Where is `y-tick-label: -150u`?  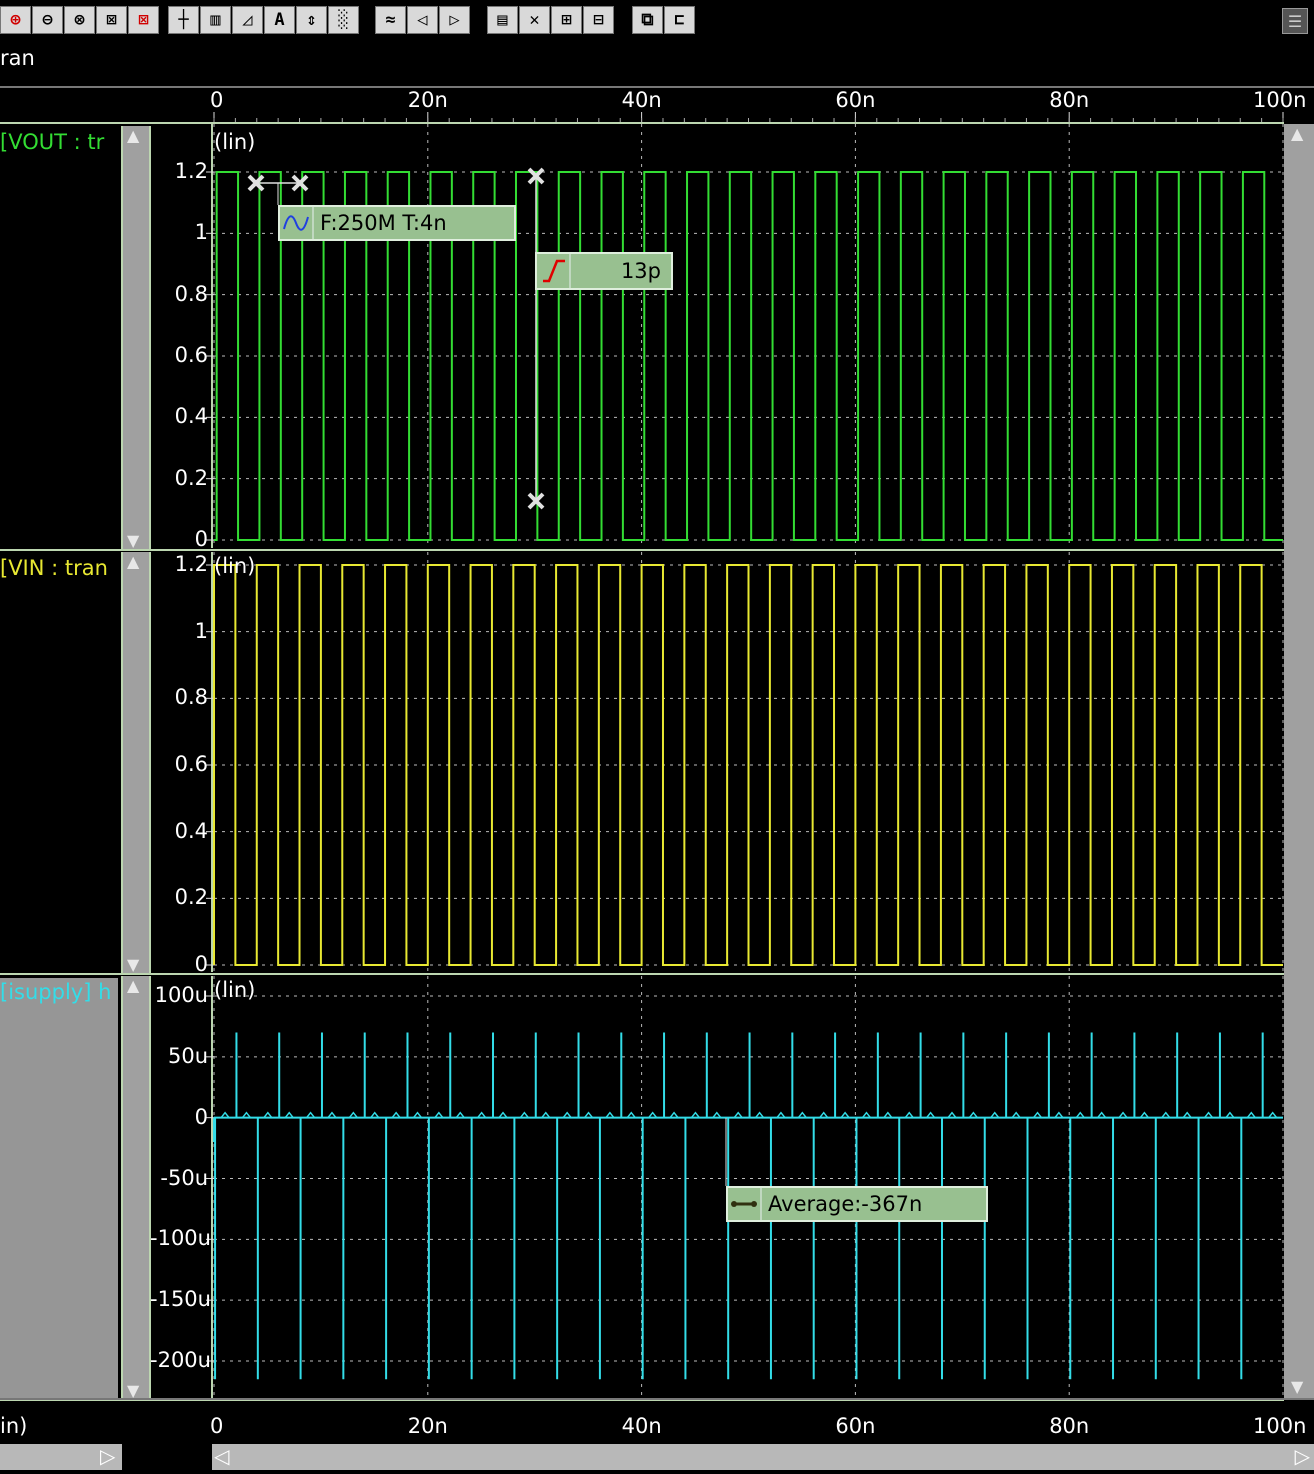
y-tick-label: -150u is located at coordinates (180, 1299).